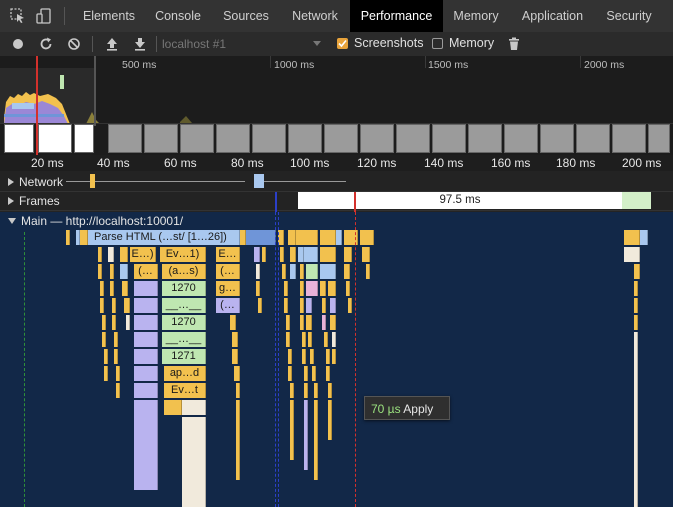 The width and height of the screenshot is (673, 507). I want to click on event-block: __…__, so click(184, 305).